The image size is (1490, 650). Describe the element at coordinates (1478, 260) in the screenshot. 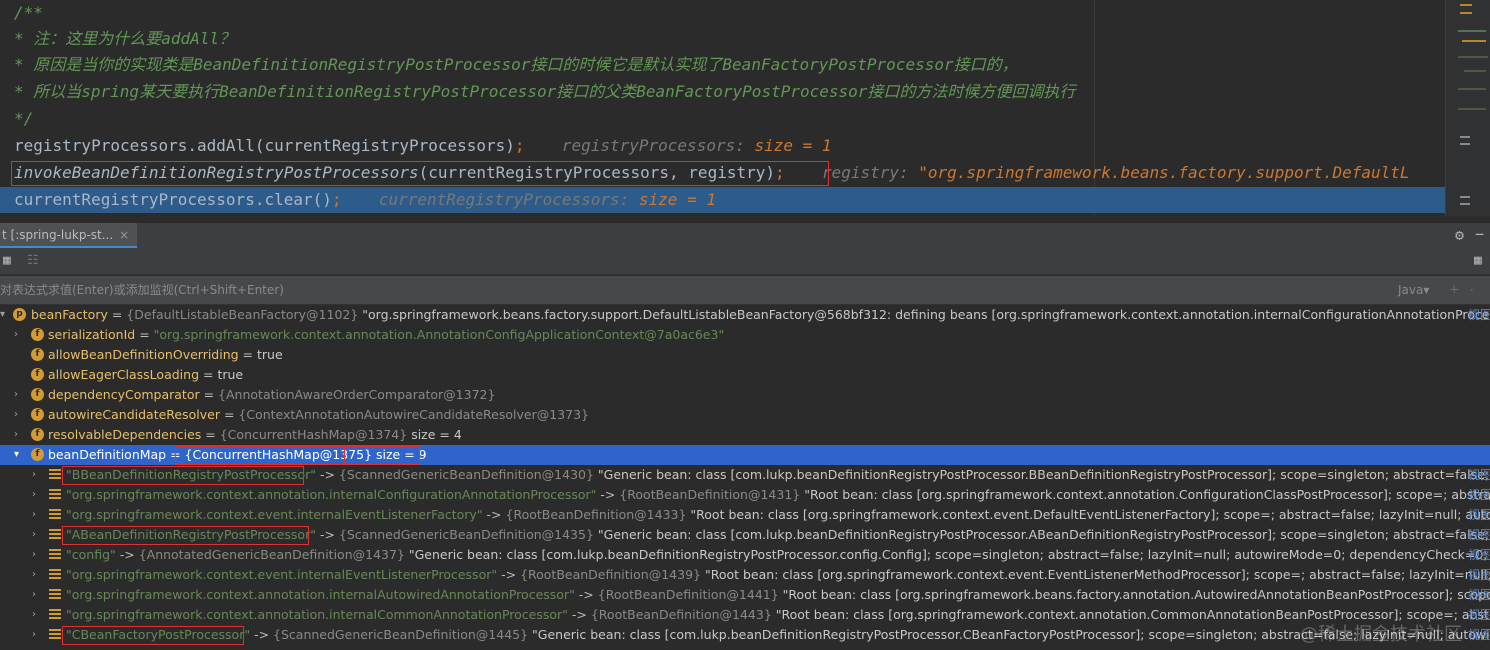

I see `layout-icon: ▦` at that location.